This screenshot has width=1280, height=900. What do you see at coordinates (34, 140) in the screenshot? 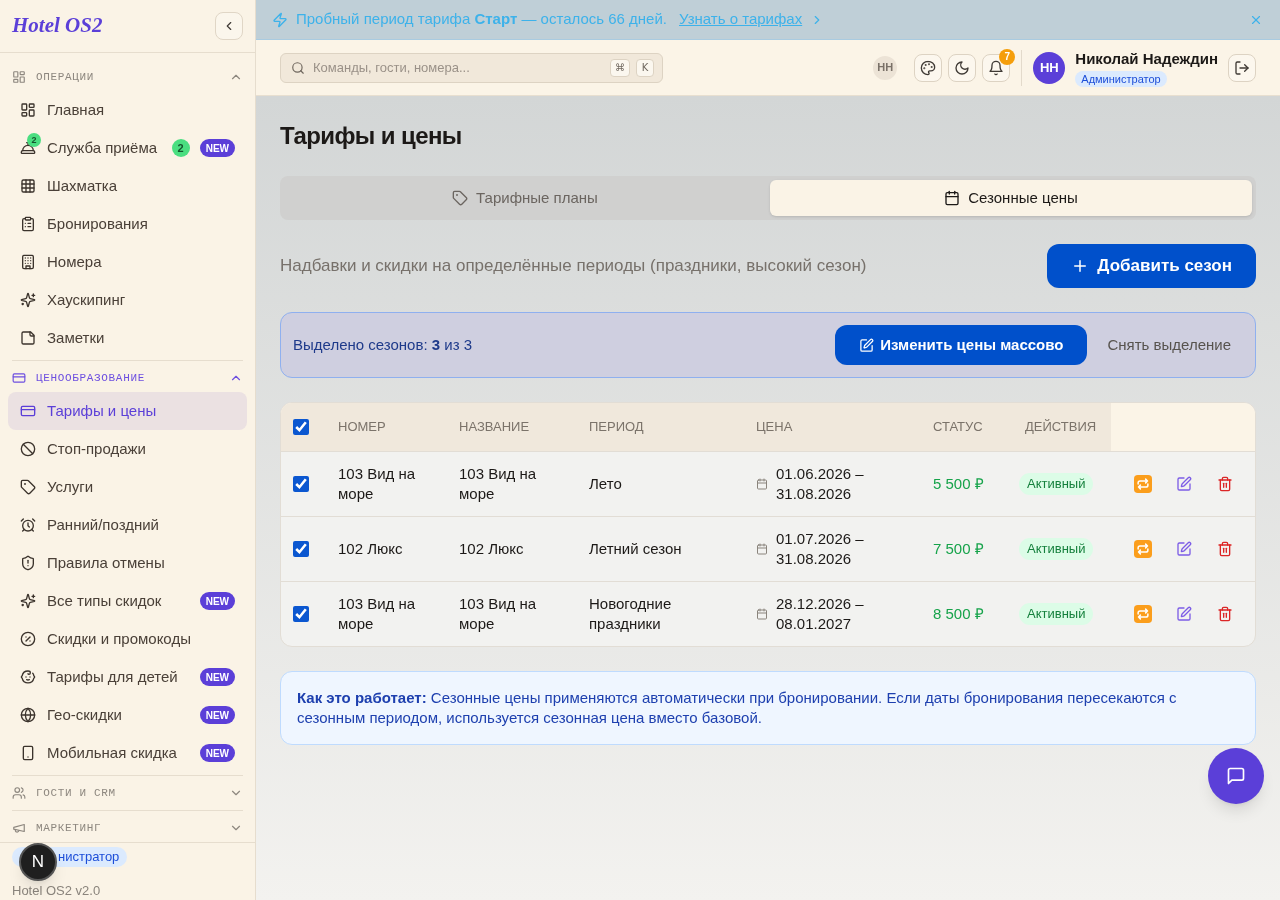
I see `count-badge: 2` at bounding box center [34, 140].